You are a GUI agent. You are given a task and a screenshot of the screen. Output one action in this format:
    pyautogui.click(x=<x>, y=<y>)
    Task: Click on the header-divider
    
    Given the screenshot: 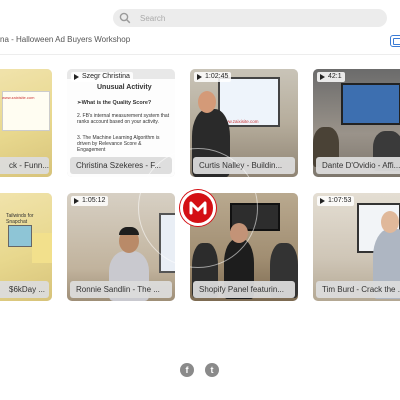 What is the action you would take?
    pyautogui.click(x=200, y=54)
    